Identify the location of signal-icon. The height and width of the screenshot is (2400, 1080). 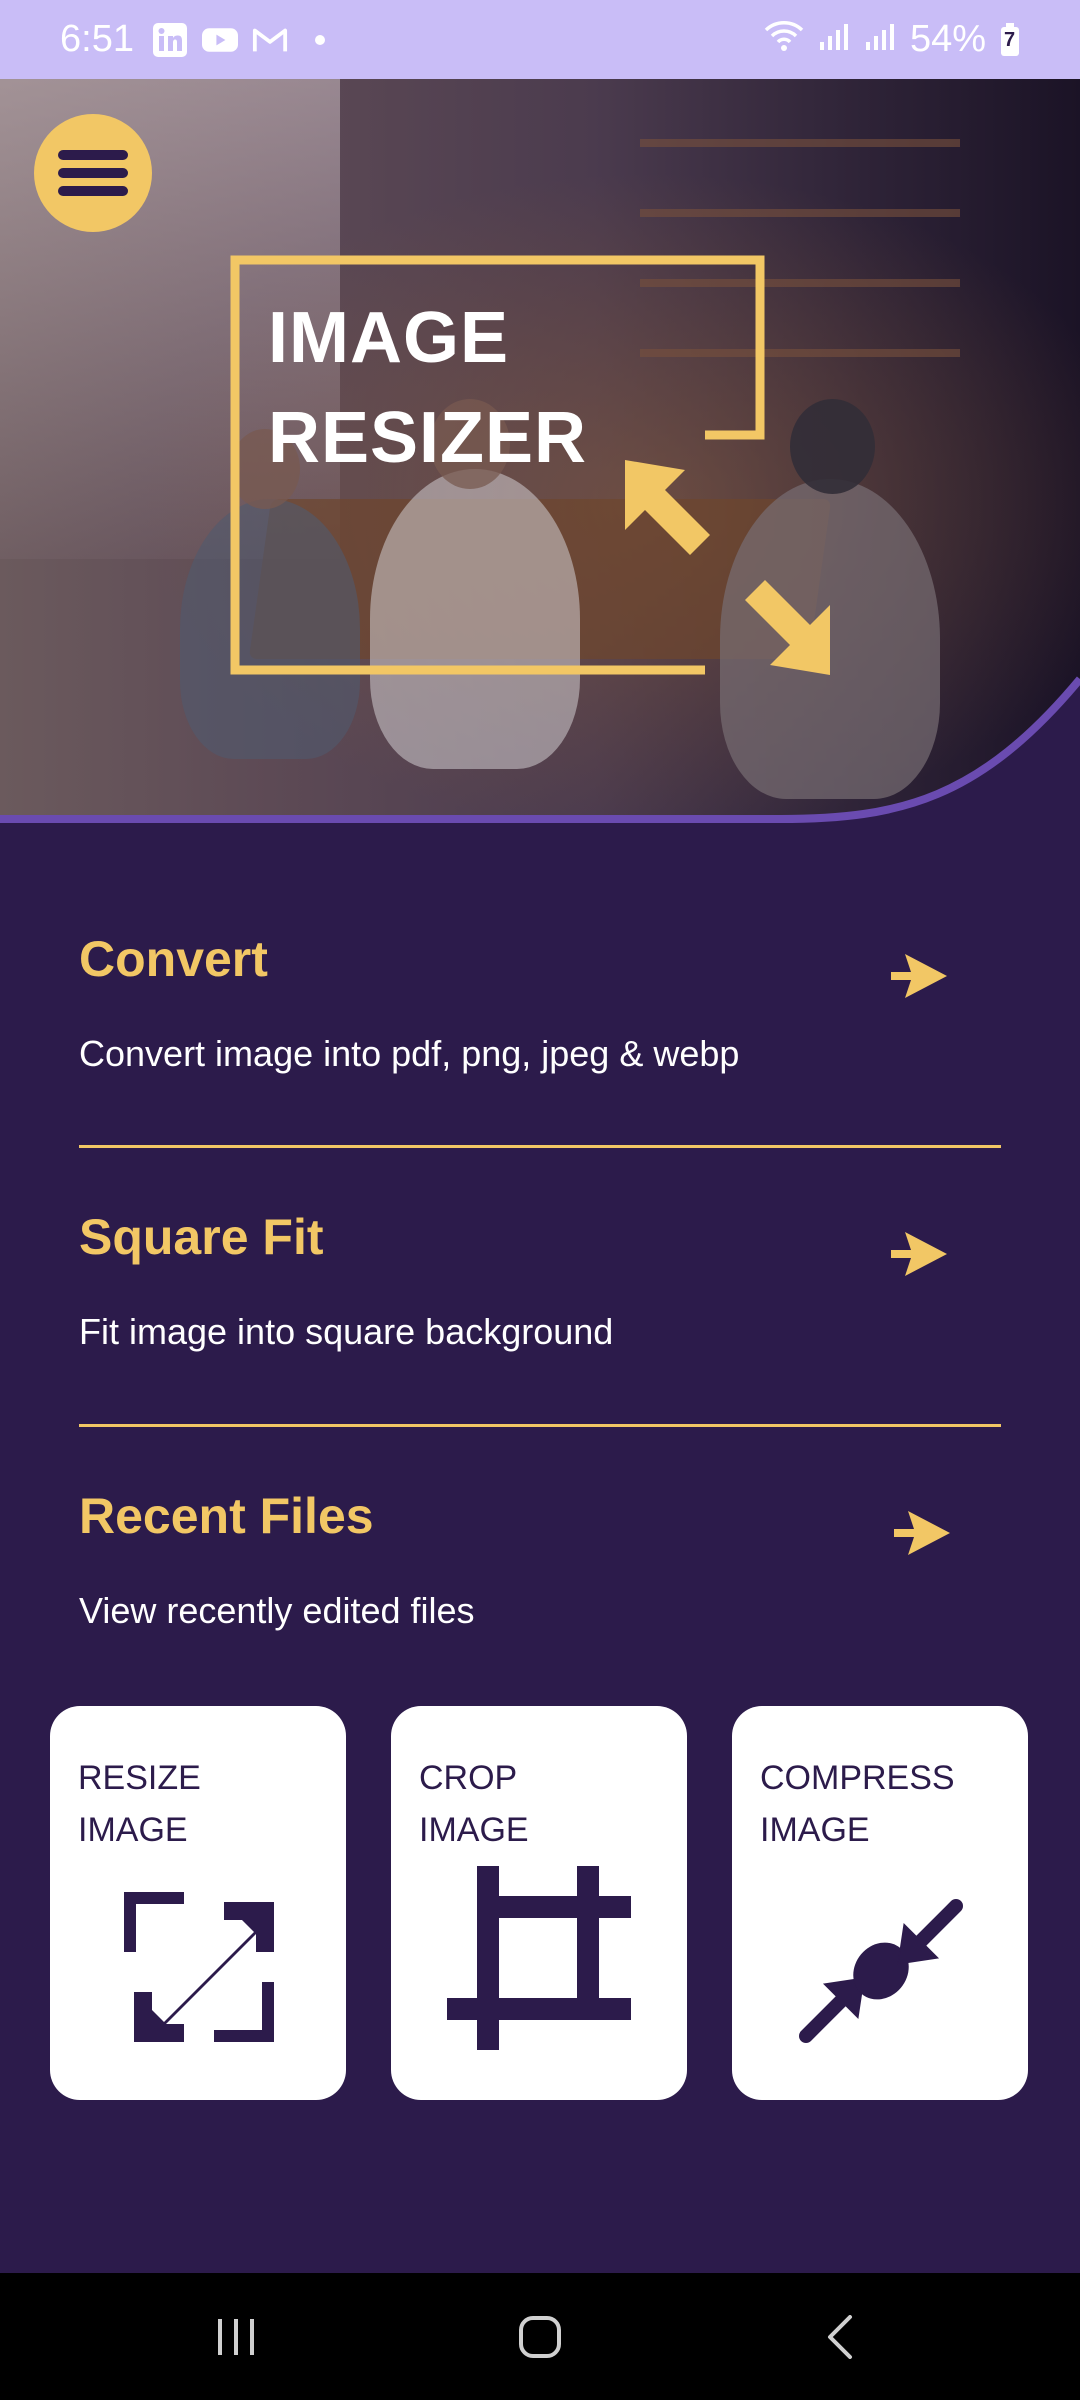
(834, 40).